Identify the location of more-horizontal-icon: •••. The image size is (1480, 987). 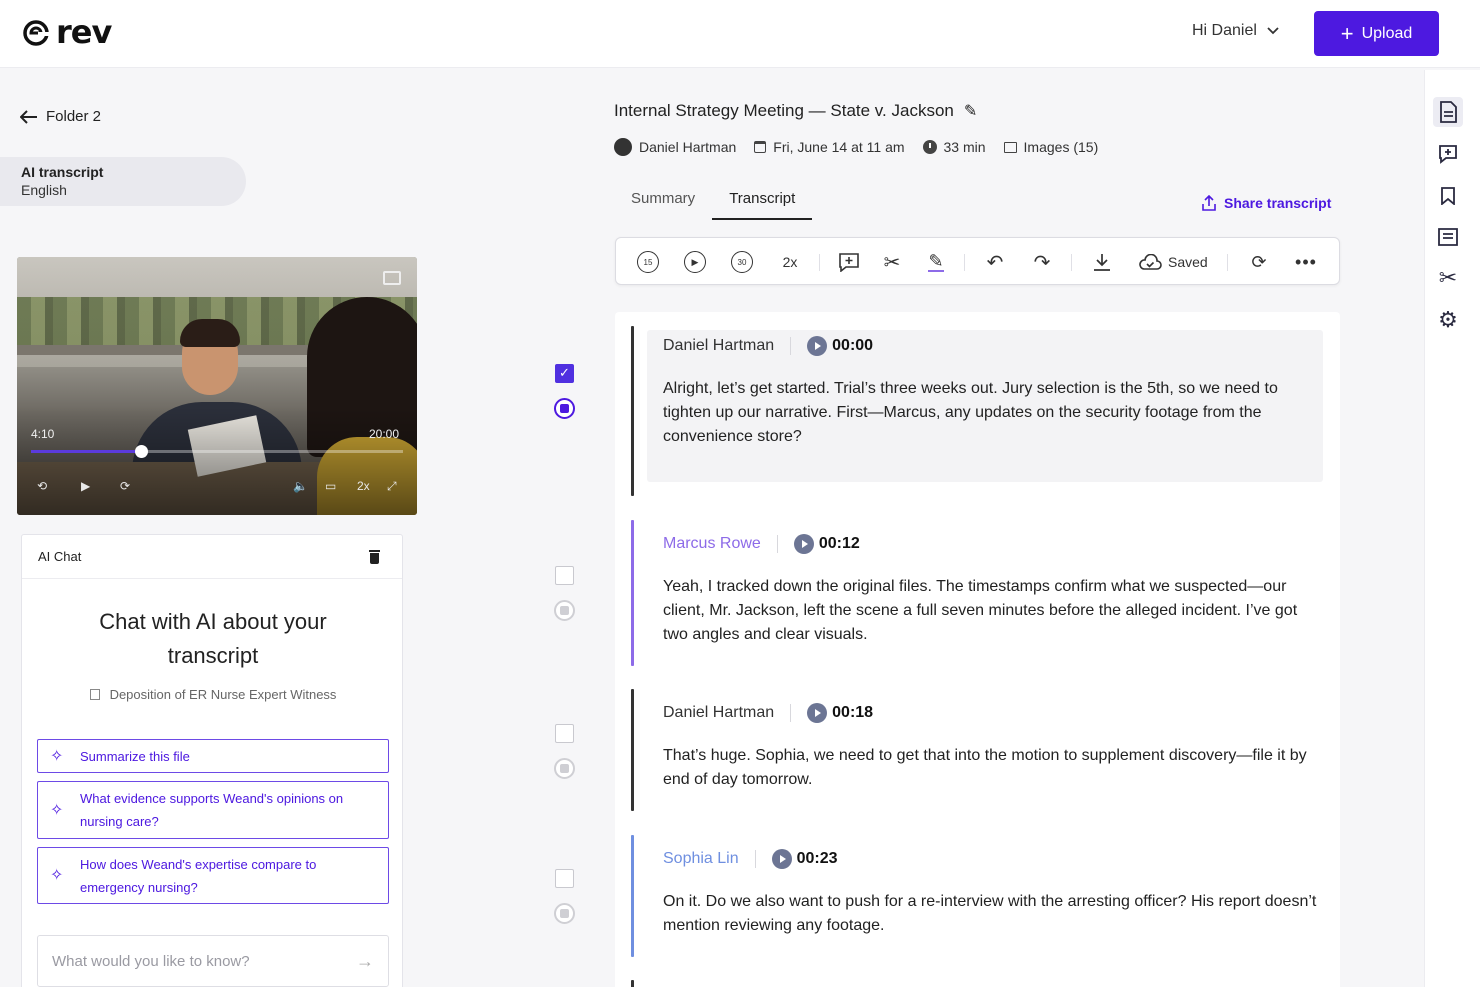
(1306, 261).